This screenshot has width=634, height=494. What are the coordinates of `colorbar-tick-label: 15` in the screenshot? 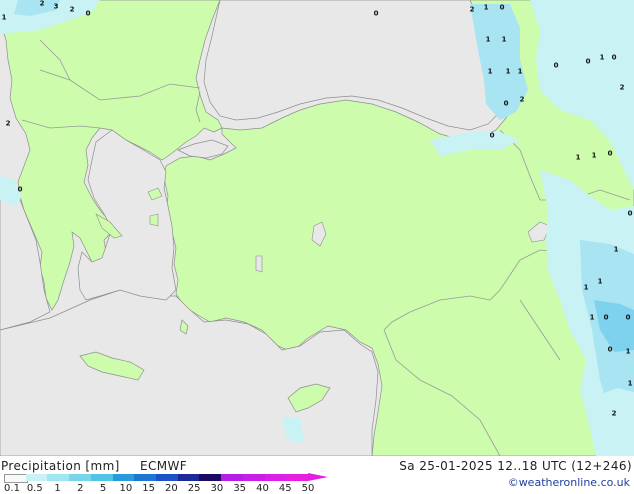 It's located at (148, 488).